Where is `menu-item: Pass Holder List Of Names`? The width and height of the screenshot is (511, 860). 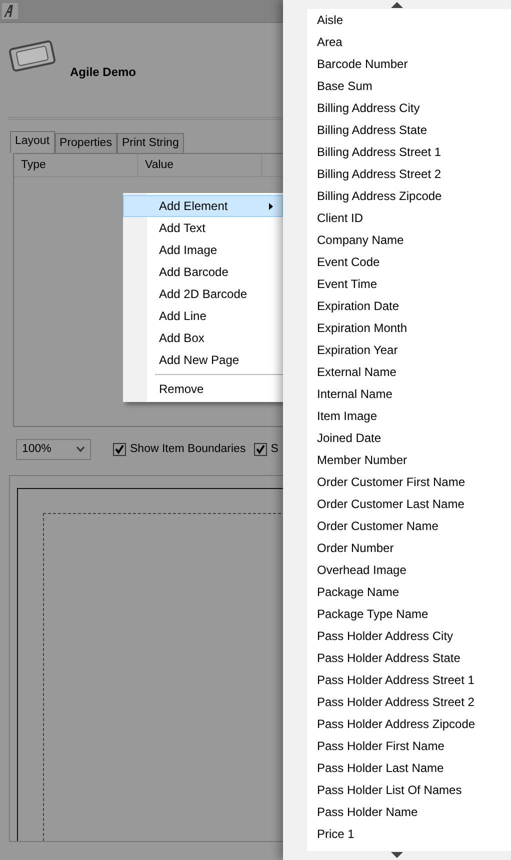 menu-item: Pass Holder List Of Names is located at coordinates (414, 790).